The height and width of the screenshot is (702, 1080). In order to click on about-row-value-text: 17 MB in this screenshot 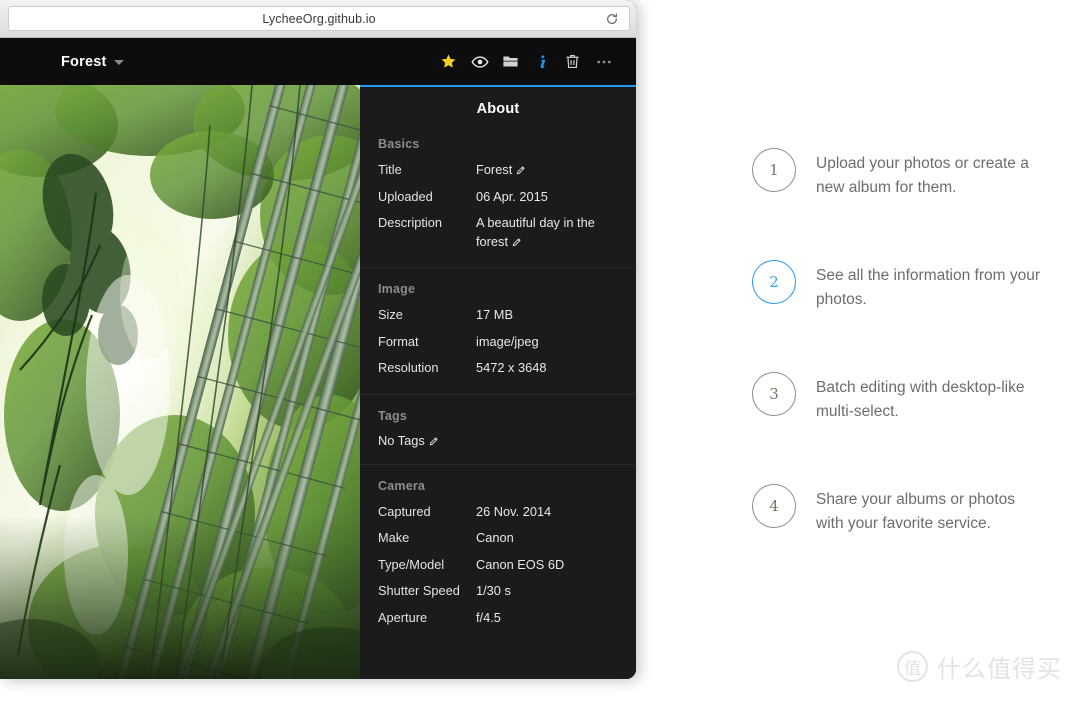, I will do `click(494, 315)`.